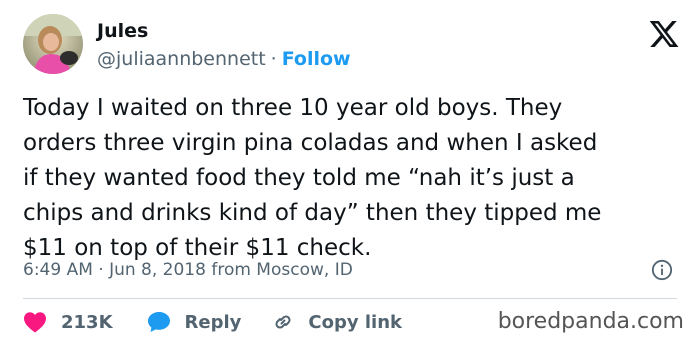 The width and height of the screenshot is (700, 348). What do you see at coordinates (87, 322) in the screenshot?
I see `like-count: 213K` at bounding box center [87, 322].